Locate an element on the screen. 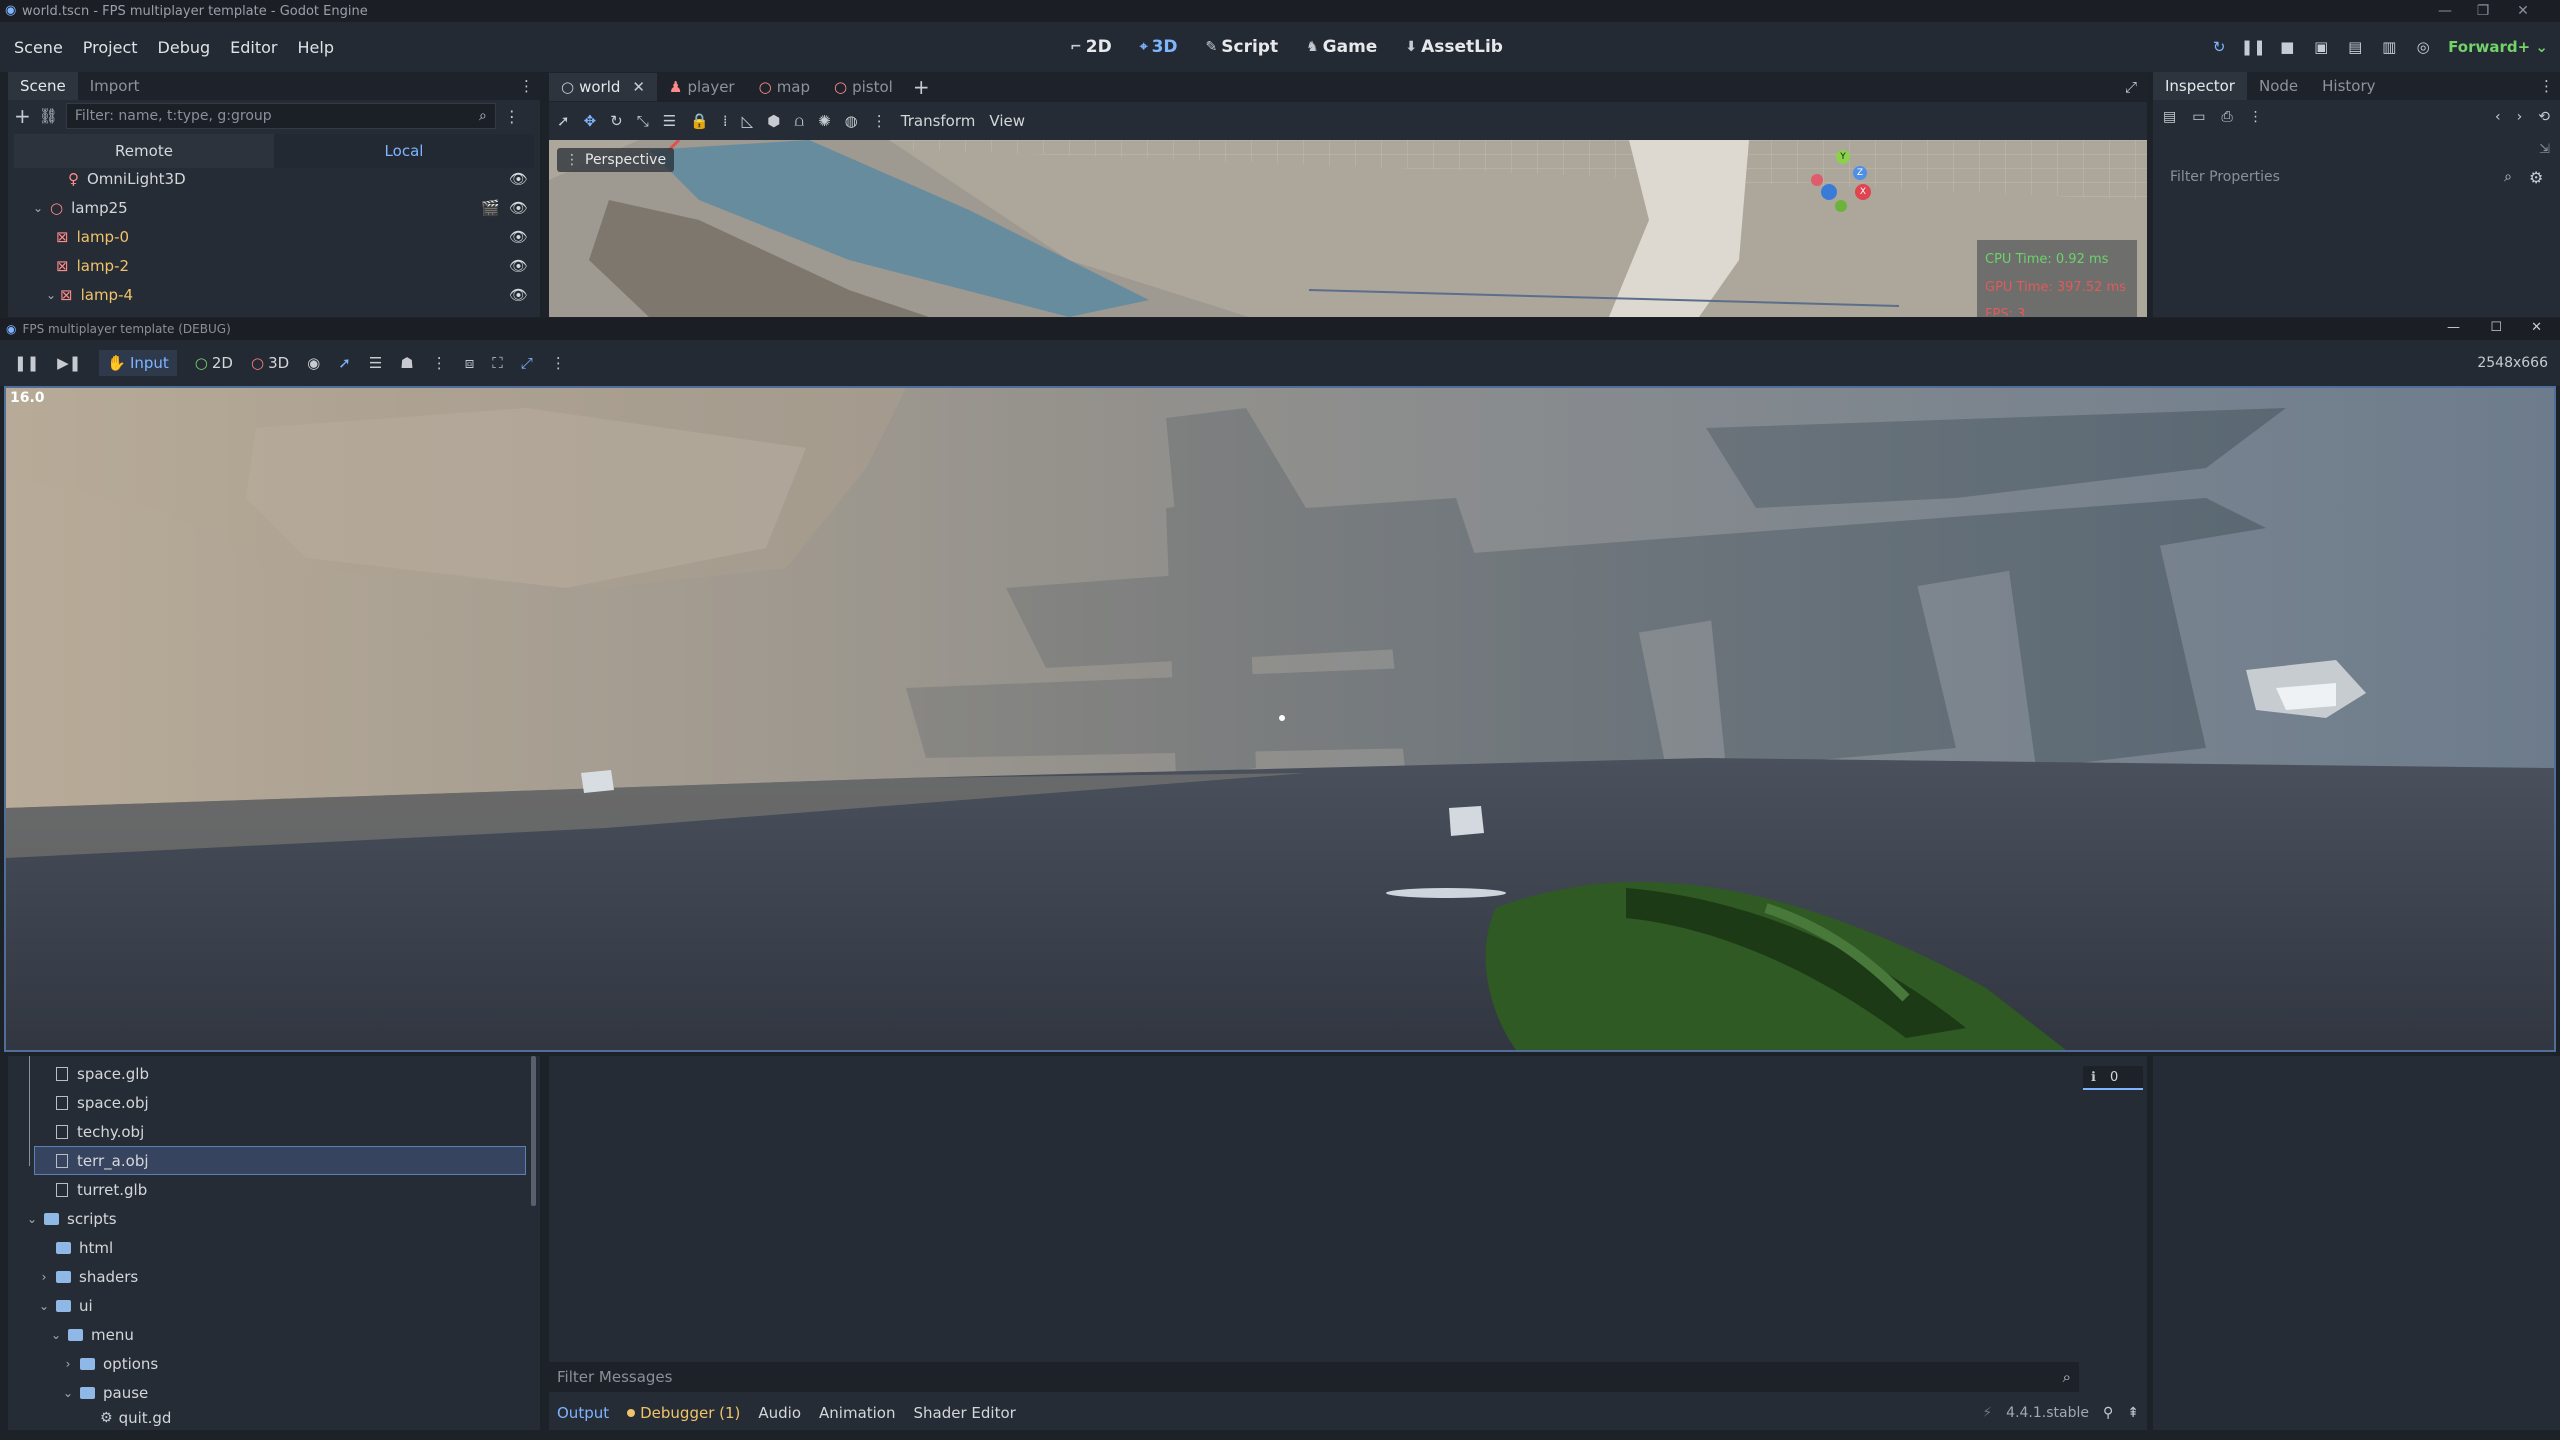  menu-editor: Editor is located at coordinates (253, 47).